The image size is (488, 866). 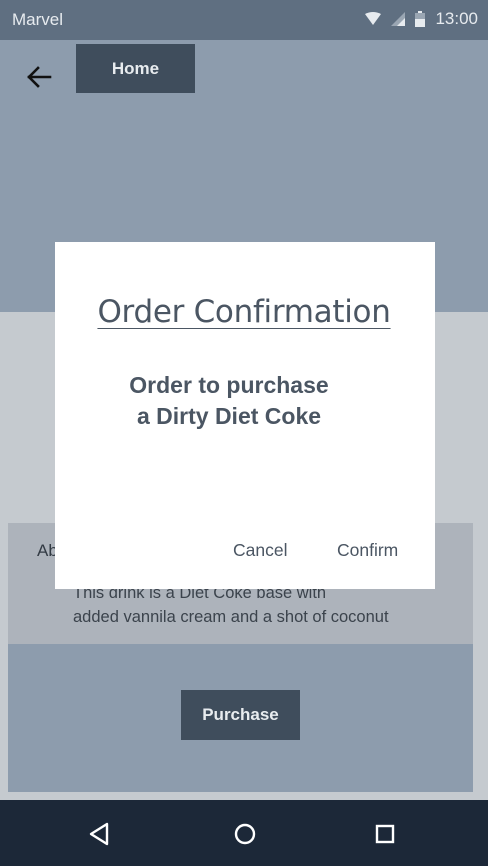 I want to click on home-button: Home, so click(x=135, y=68).